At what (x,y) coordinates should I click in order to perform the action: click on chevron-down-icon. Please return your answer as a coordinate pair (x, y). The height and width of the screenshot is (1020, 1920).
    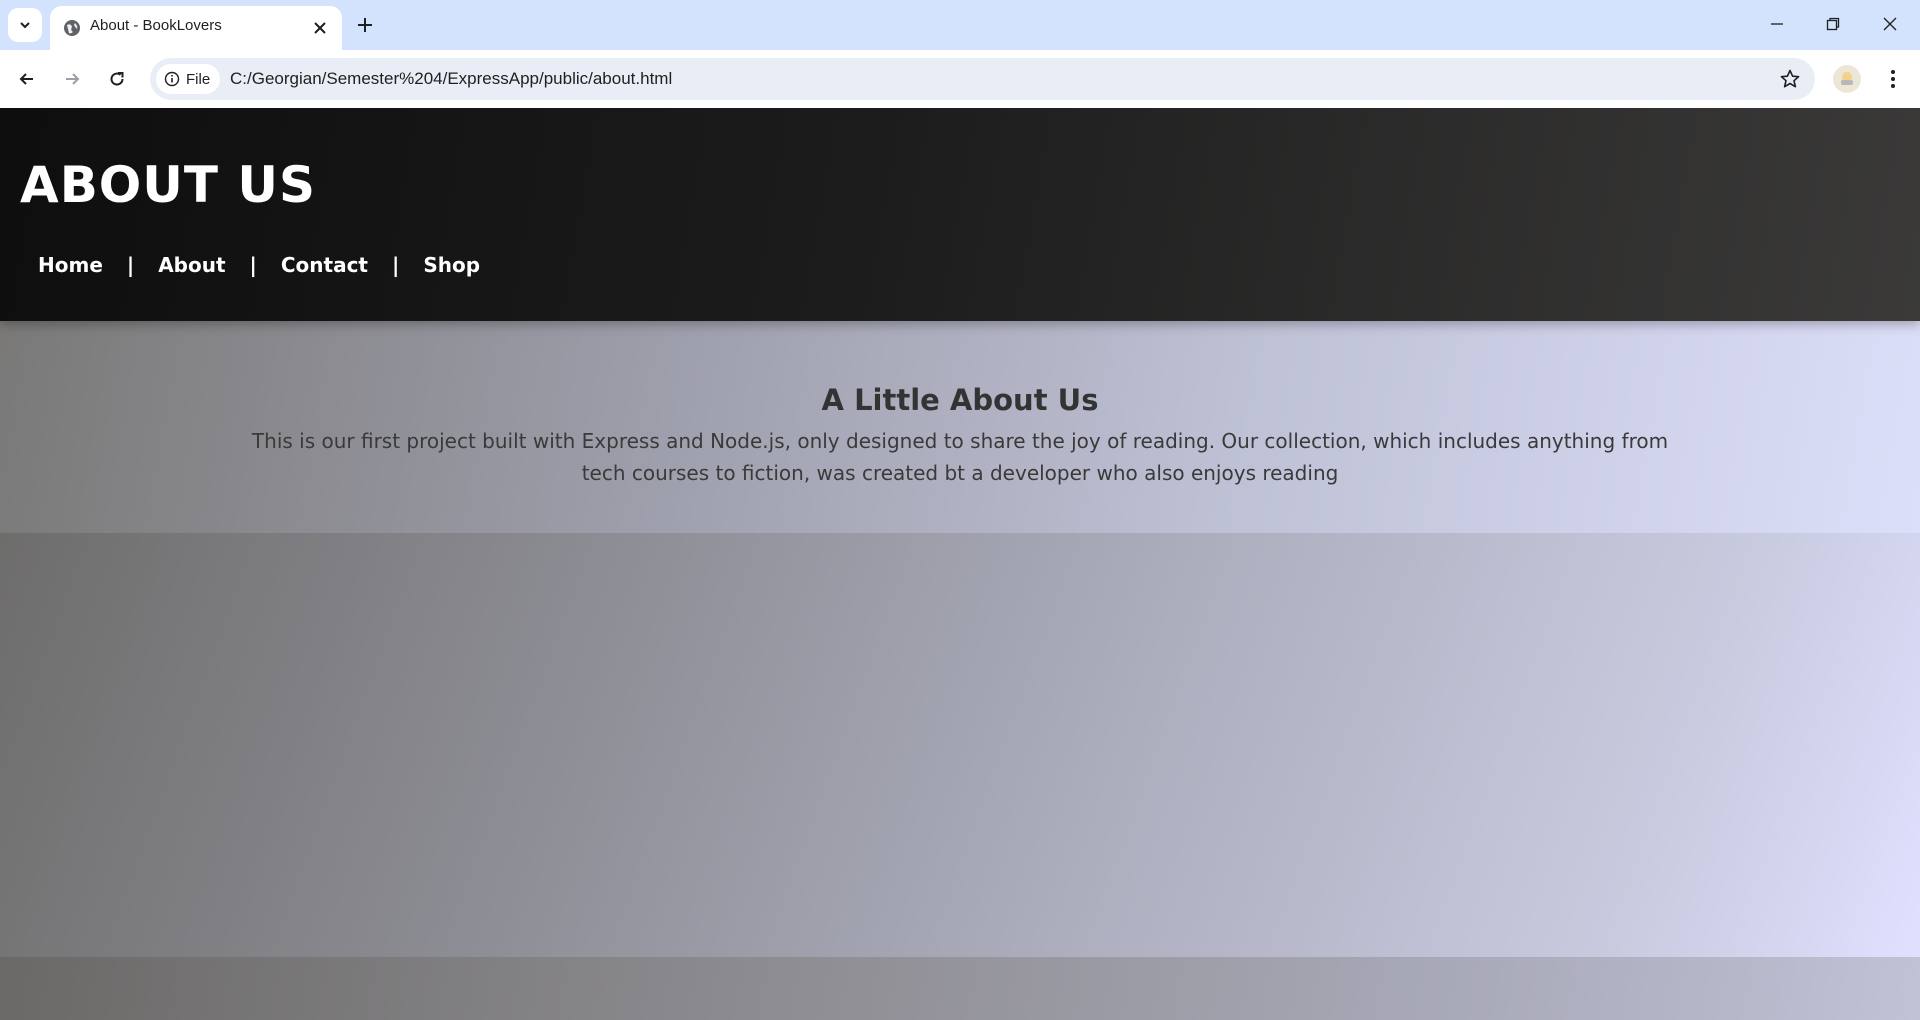
    Looking at the image, I should click on (25, 25).